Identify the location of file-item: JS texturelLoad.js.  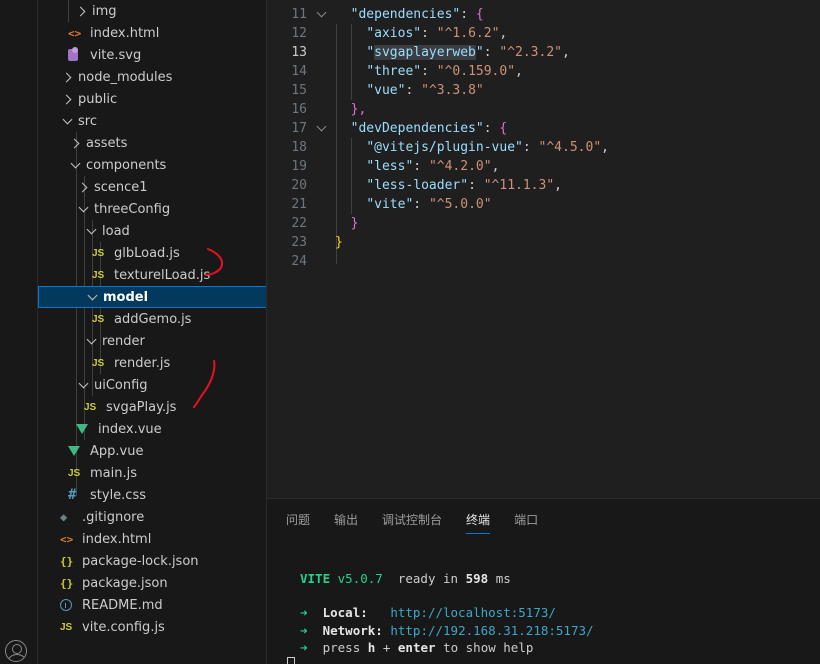
(152, 275).